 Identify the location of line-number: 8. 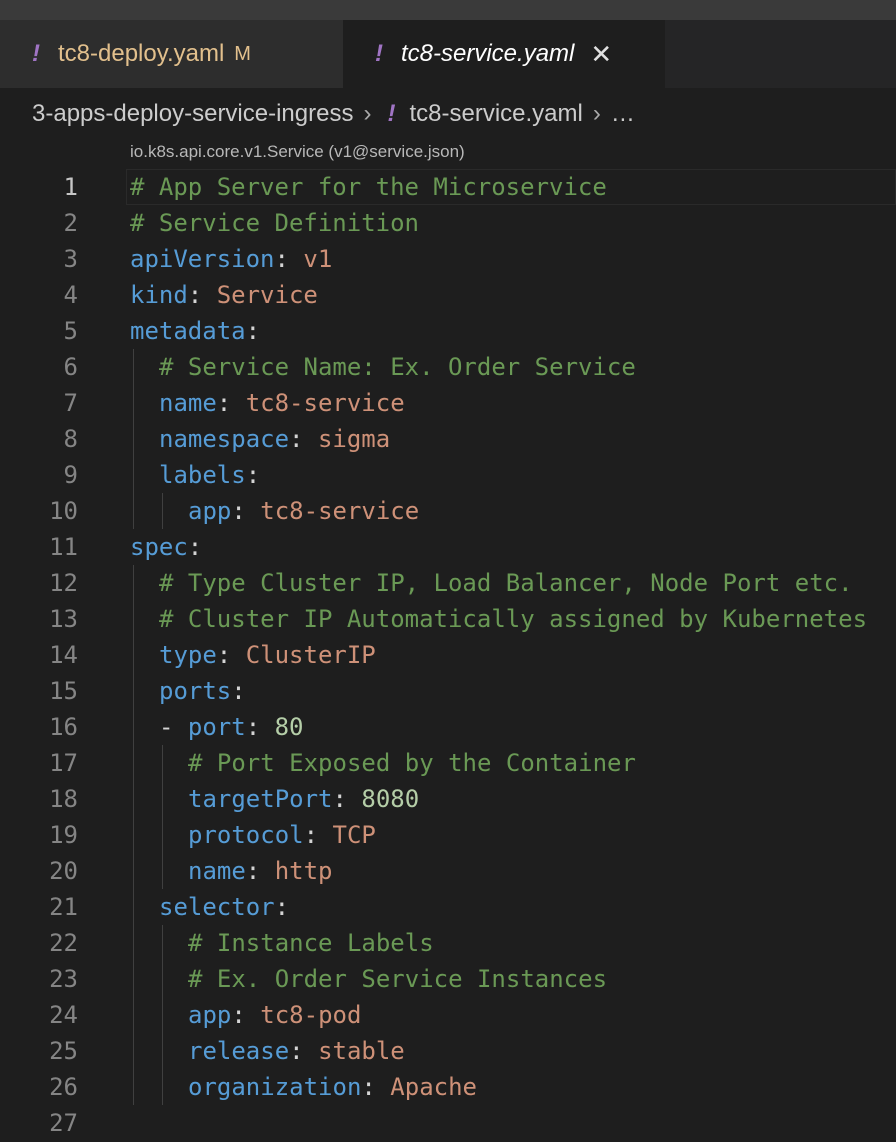
(70, 439).